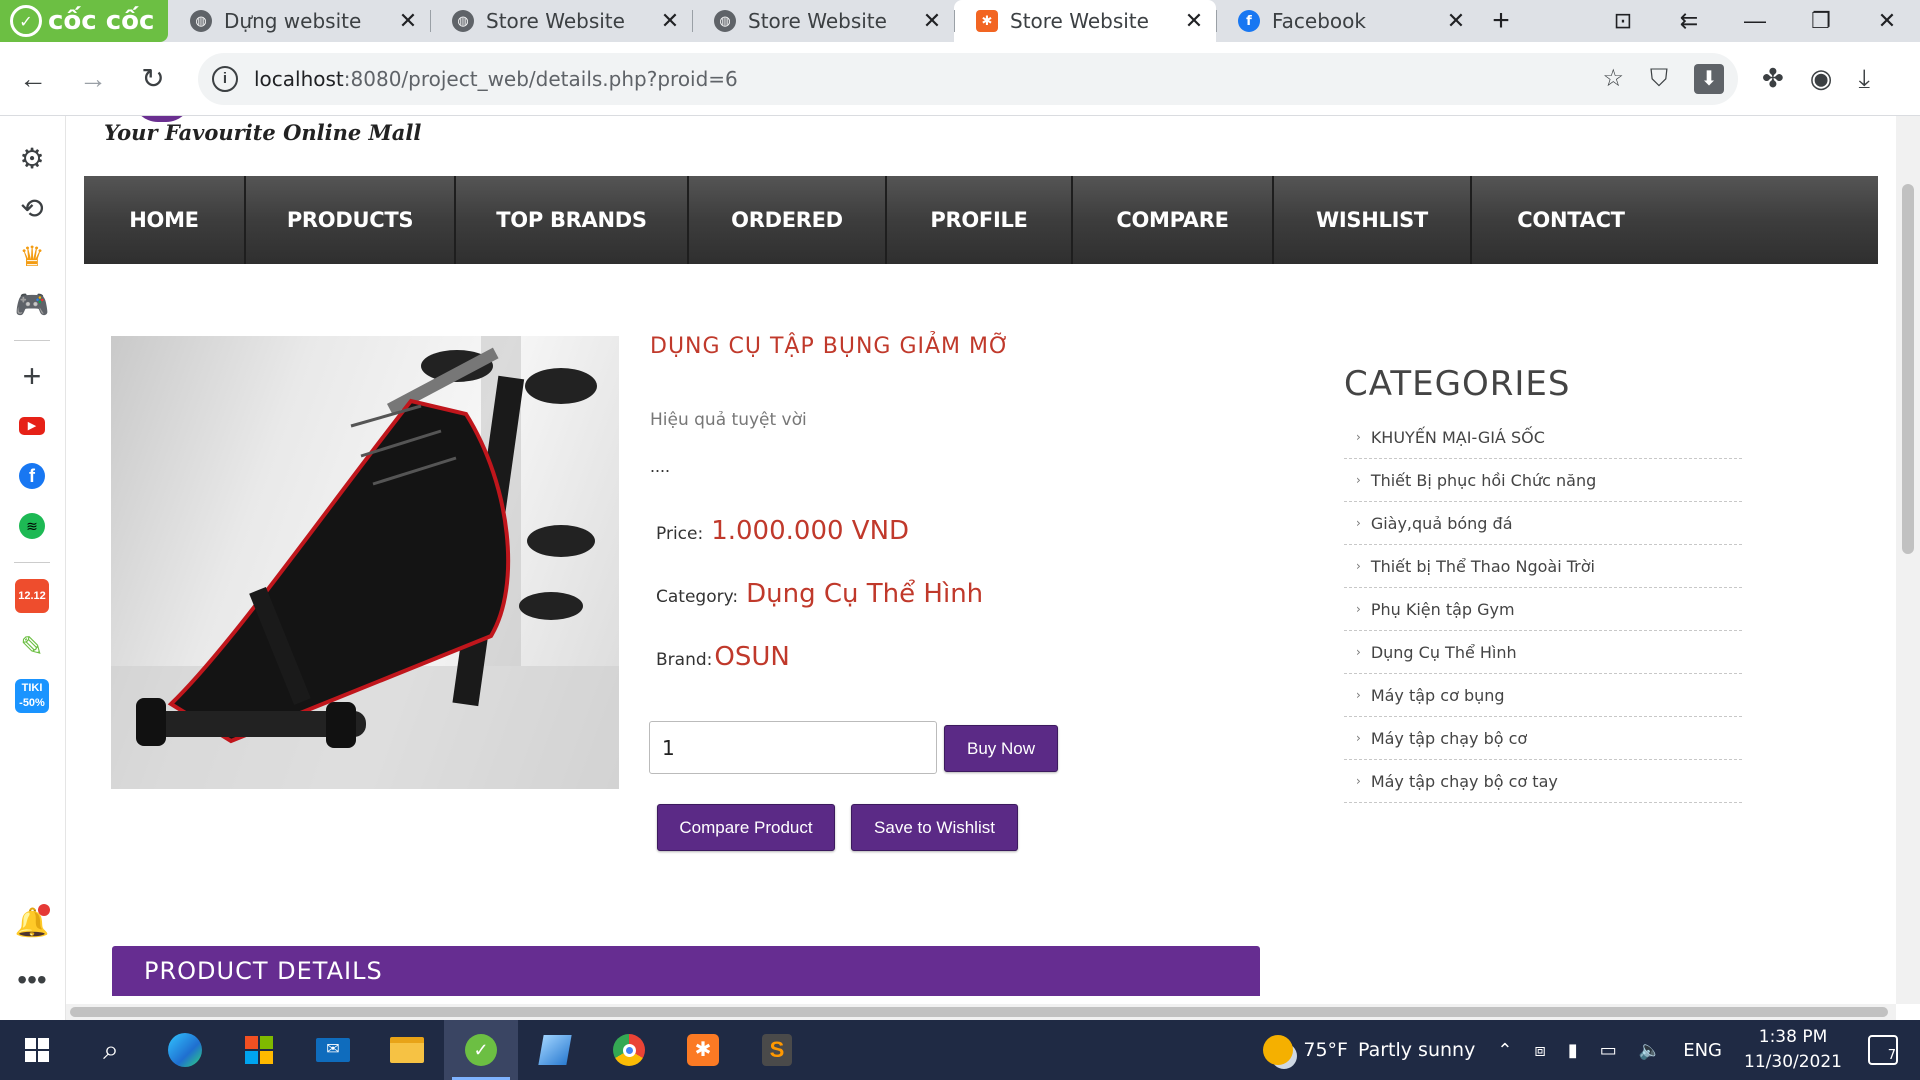 The width and height of the screenshot is (1920, 1080). What do you see at coordinates (1650, 1050) in the screenshot?
I see `volume-icon: 🔈` at bounding box center [1650, 1050].